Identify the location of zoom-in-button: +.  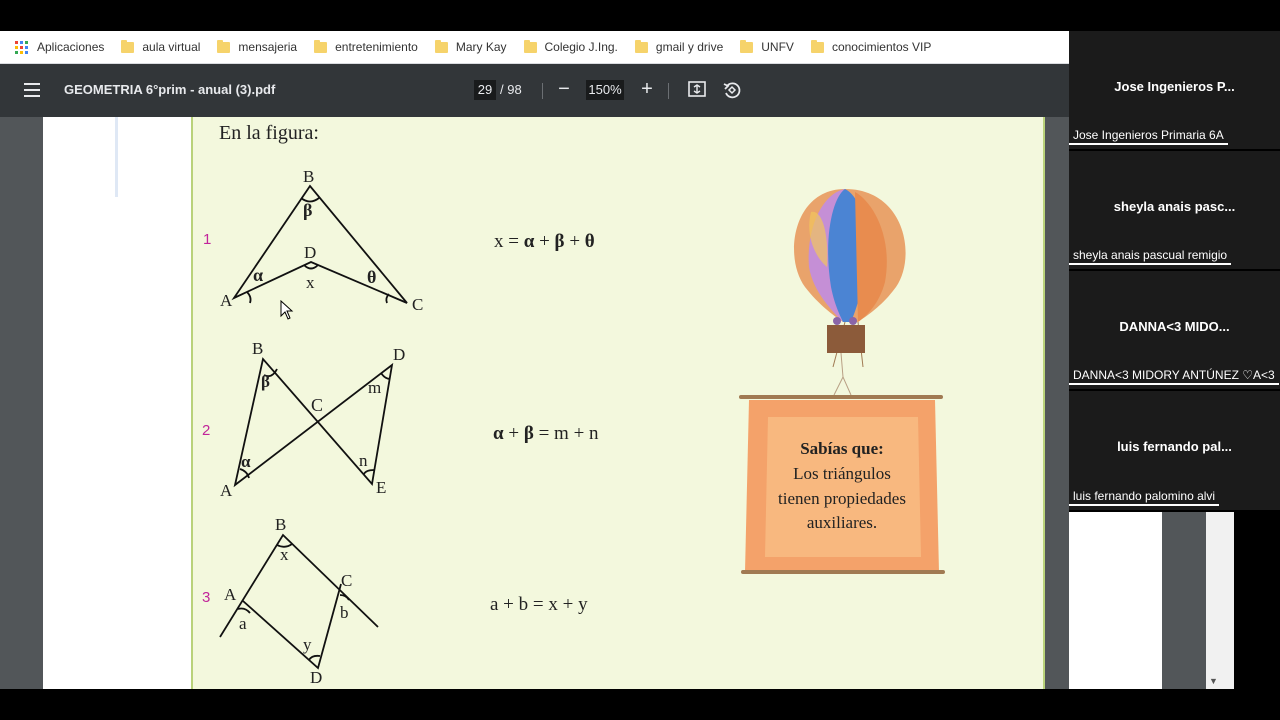
(647, 90).